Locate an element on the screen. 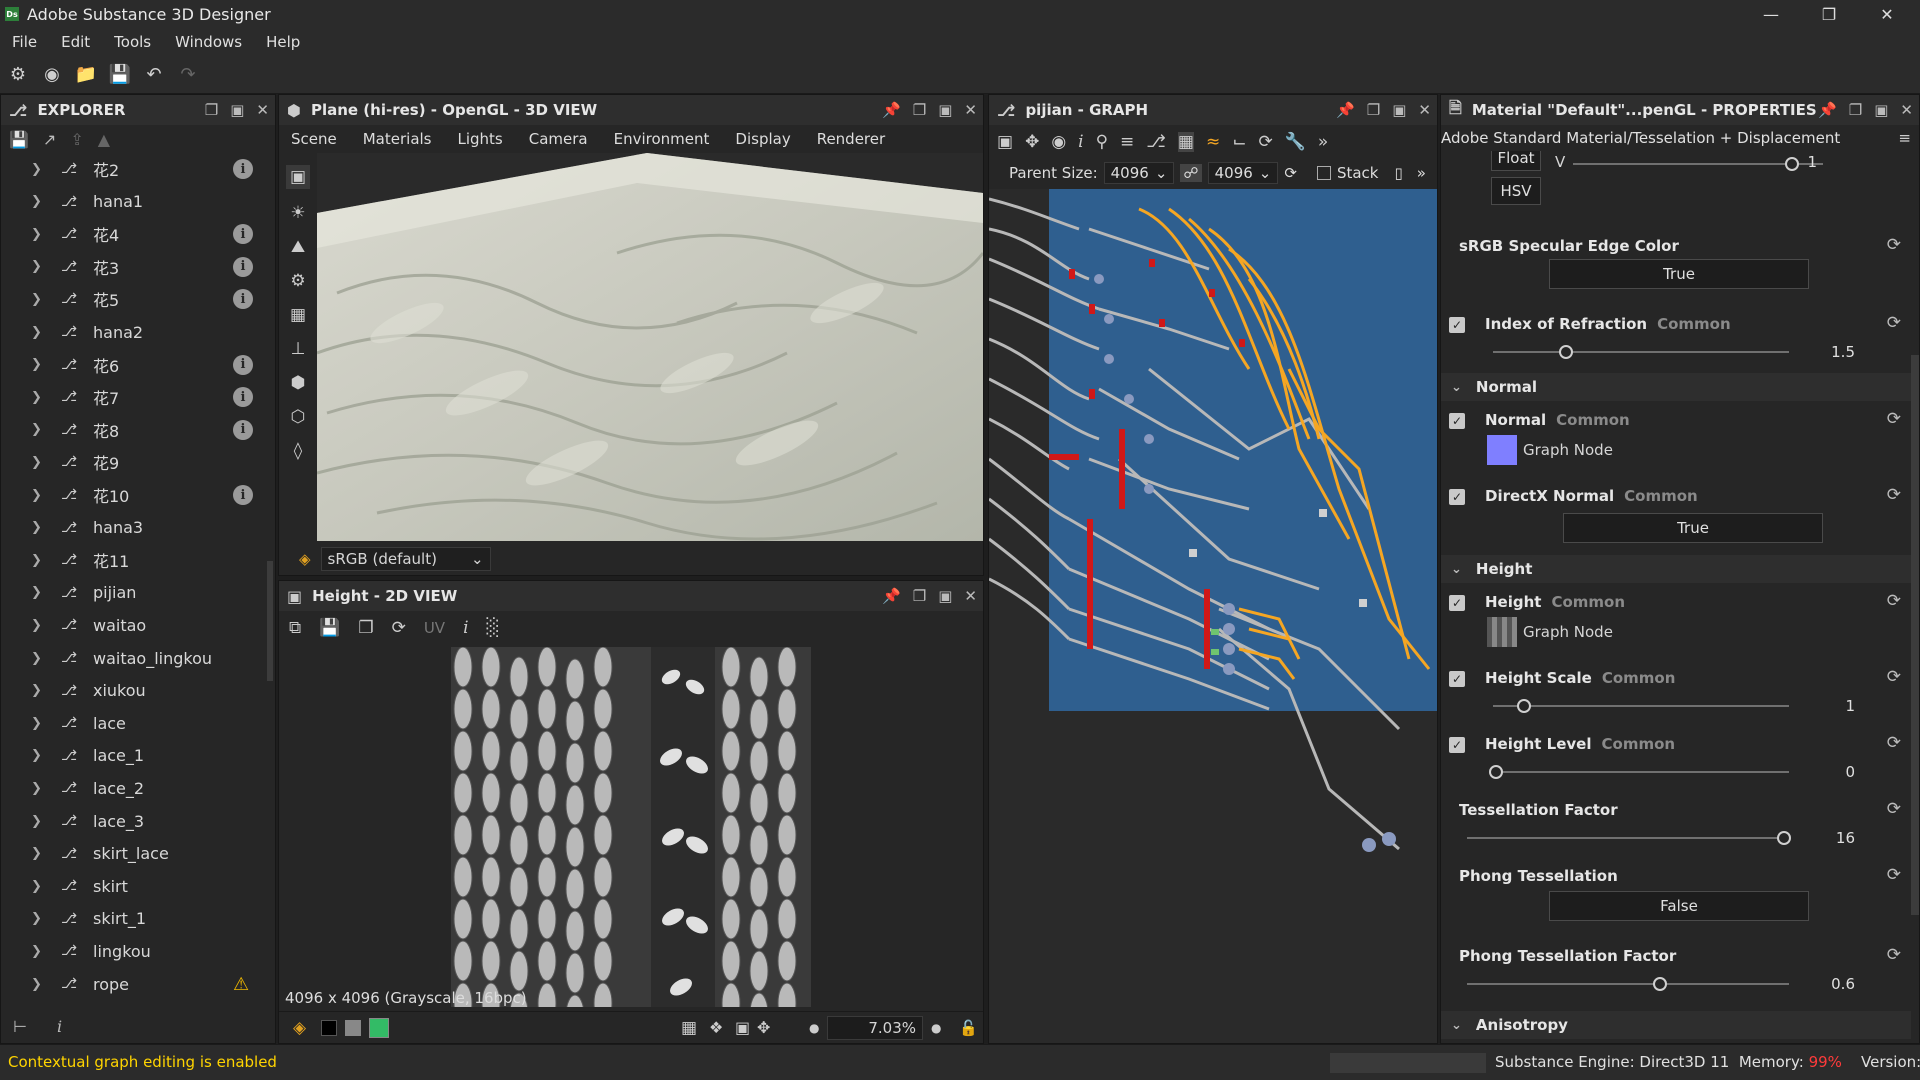 The image size is (1920, 1080). menu-help: Help is located at coordinates (283, 42).